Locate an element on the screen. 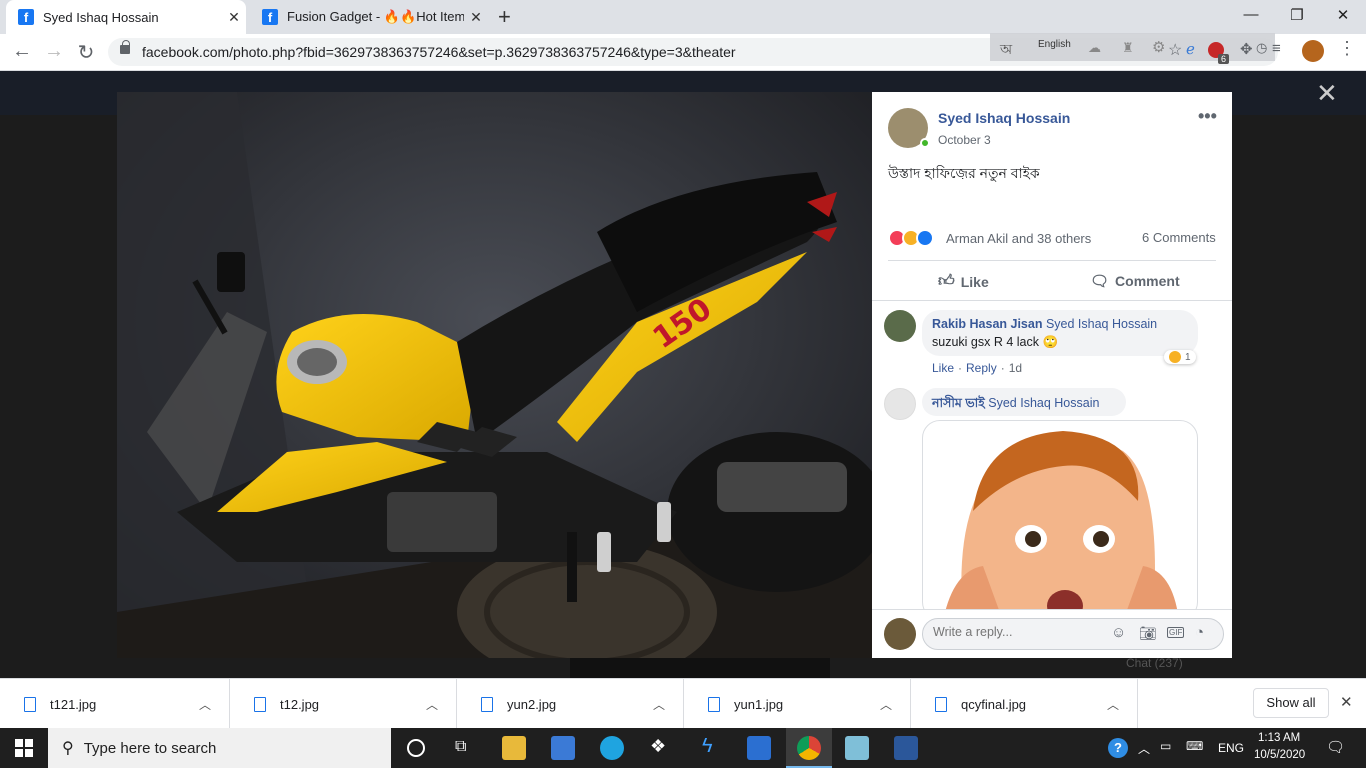  tab-facebook-profile: f Syed Ishaq Hossain ✕ is located at coordinates (126, 17).